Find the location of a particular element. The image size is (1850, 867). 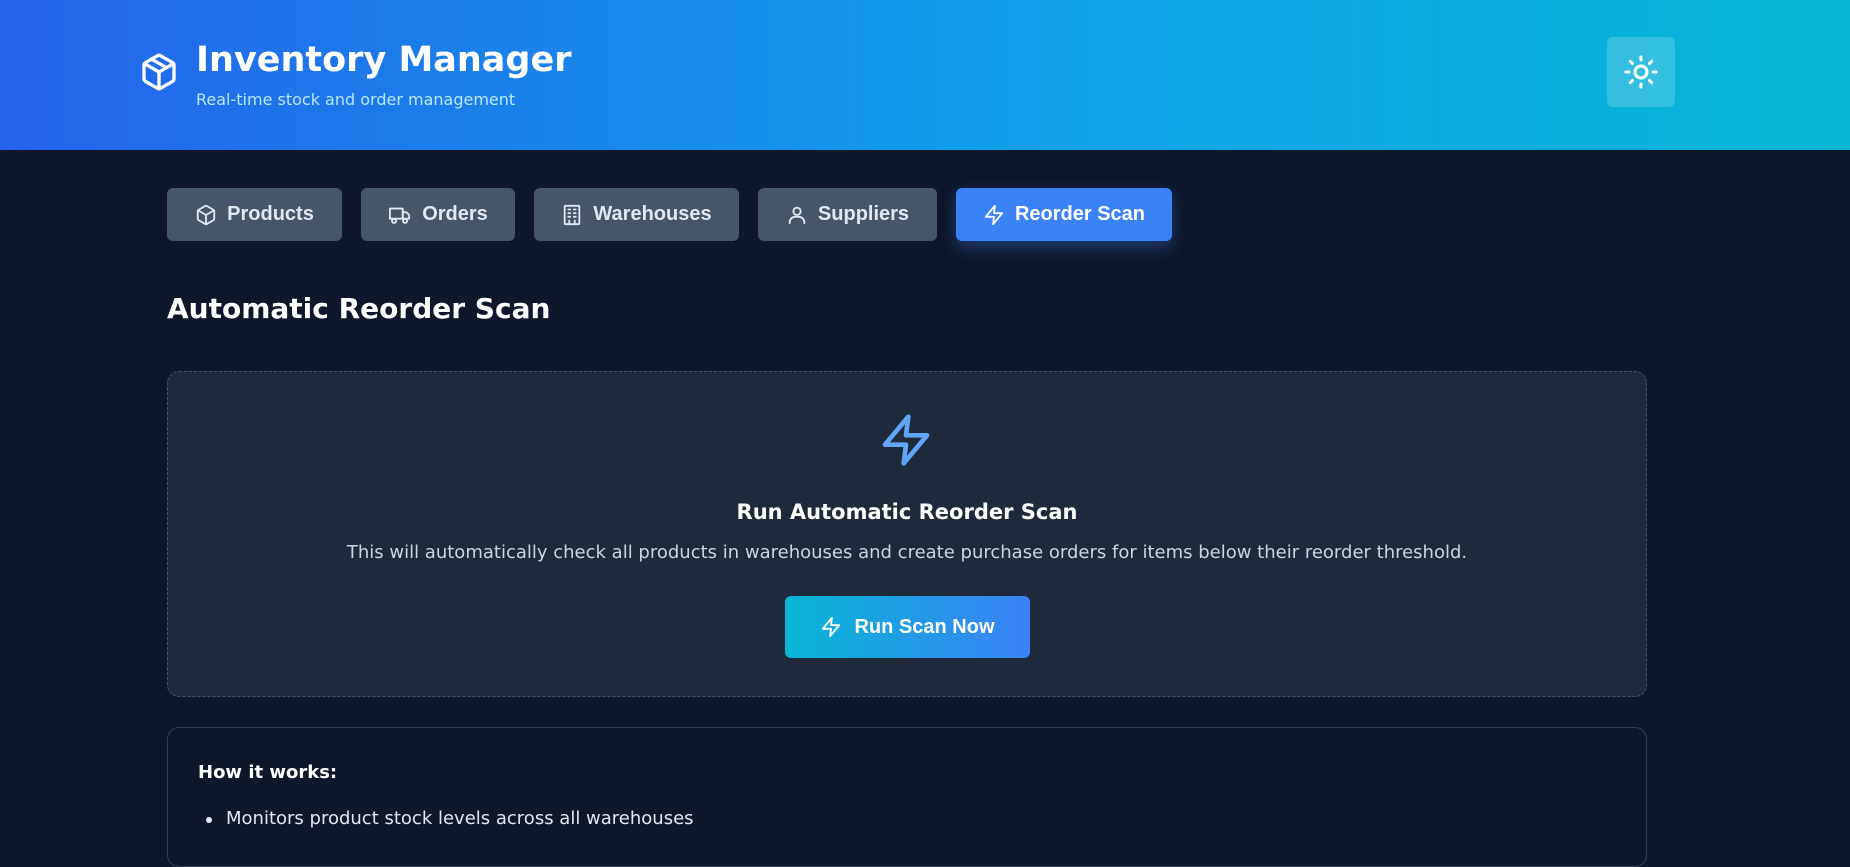

tab-label: Reorder Scan is located at coordinates (1080, 214).